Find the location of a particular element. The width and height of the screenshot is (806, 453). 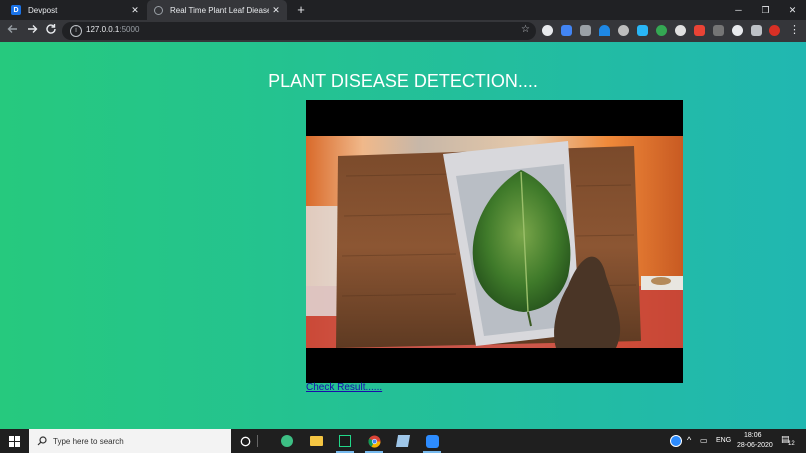

language-indicator: ENG is located at coordinates (723, 440).